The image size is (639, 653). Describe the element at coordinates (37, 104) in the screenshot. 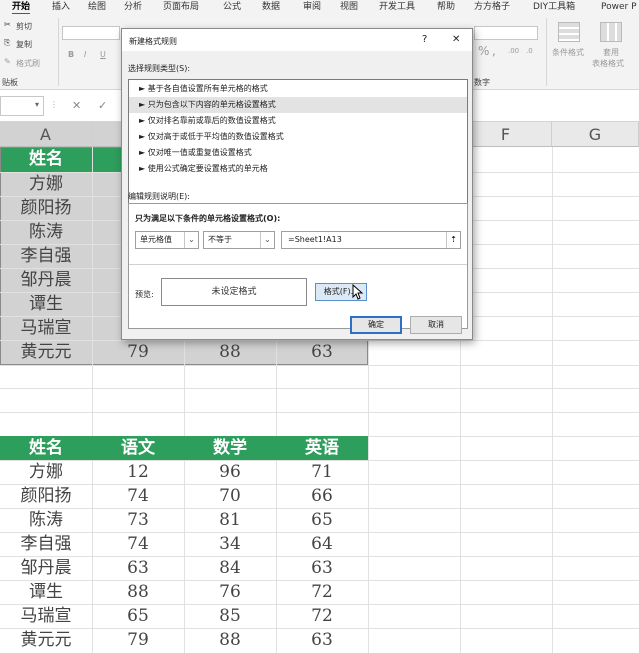

I see `name-box-dropdown-icon: ▾` at that location.